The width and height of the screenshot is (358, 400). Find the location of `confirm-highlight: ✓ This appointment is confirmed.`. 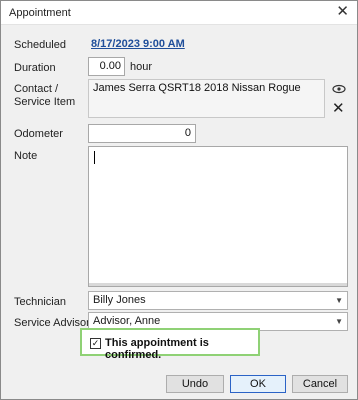

confirm-highlight: ✓ This appointment is confirmed. is located at coordinates (170, 344).